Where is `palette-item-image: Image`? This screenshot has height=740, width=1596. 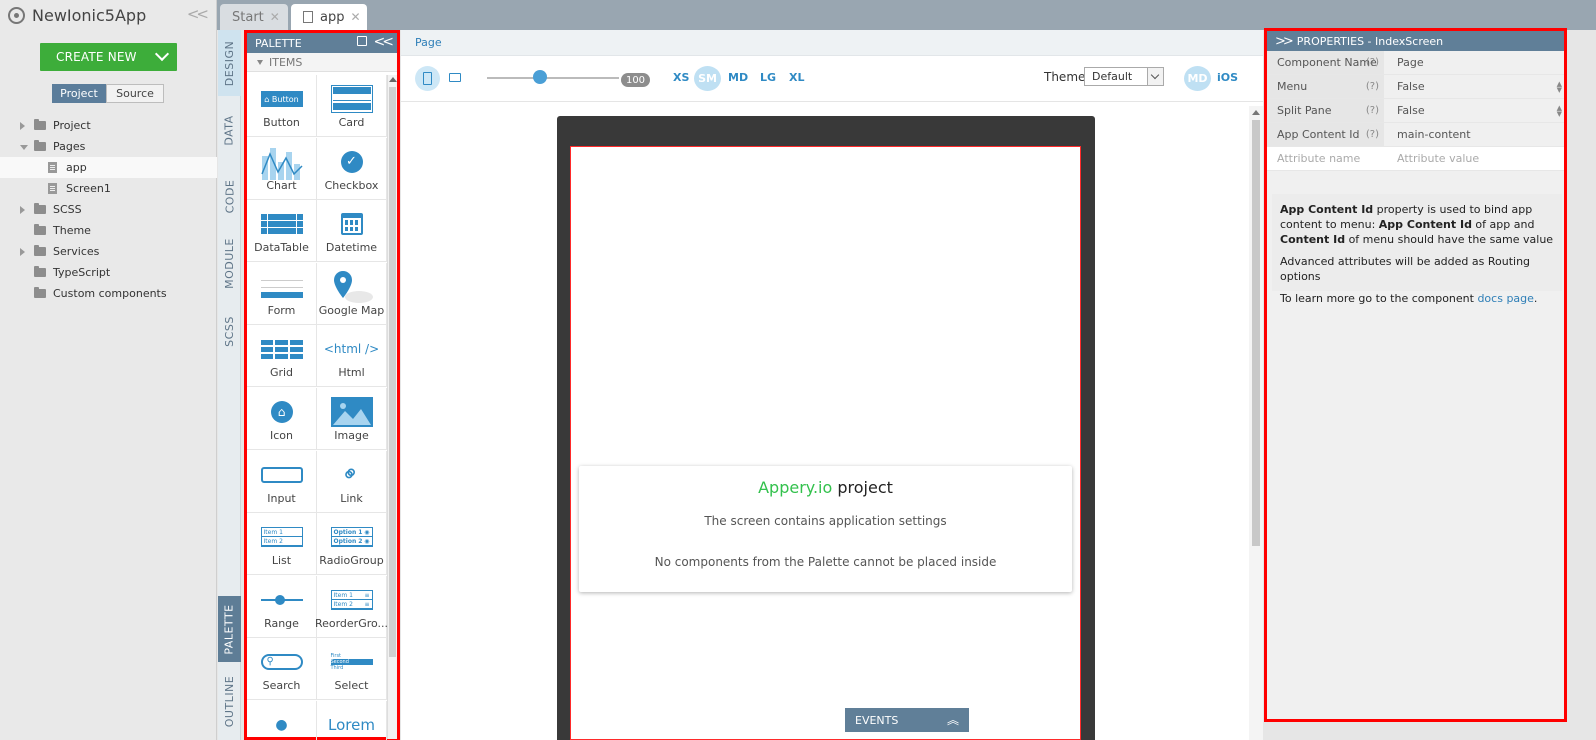
palette-item-image: Image is located at coordinates (352, 419).